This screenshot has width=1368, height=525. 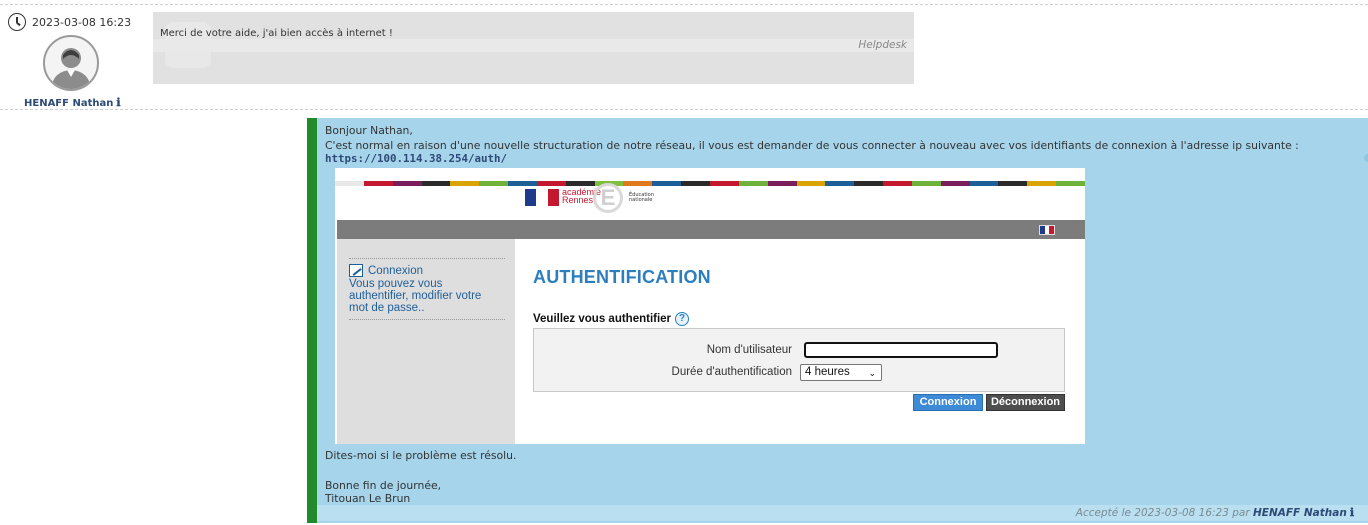 I want to click on accepted-author: HENAFF Nathan, so click(x=1300, y=513).